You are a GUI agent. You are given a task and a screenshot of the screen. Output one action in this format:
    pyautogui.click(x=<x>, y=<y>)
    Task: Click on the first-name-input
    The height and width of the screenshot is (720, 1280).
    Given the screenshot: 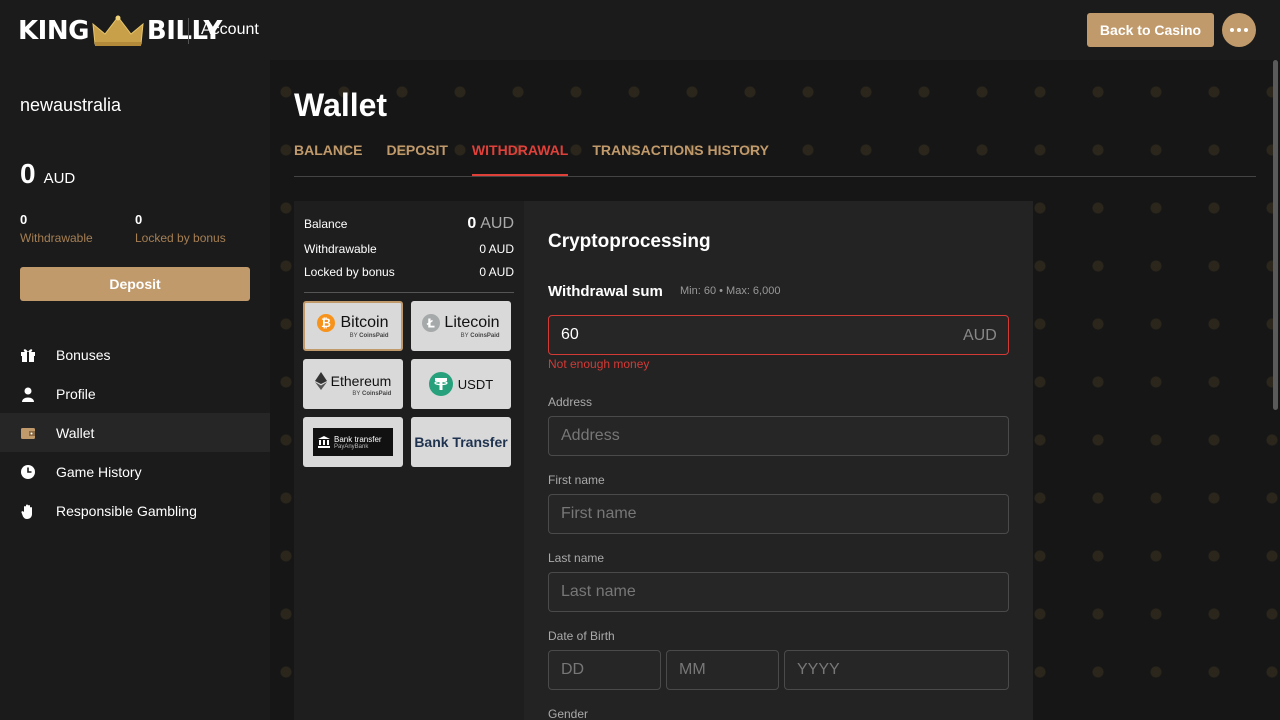 What is the action you would take?
    pyautogui.click(x=778, y=514)
    